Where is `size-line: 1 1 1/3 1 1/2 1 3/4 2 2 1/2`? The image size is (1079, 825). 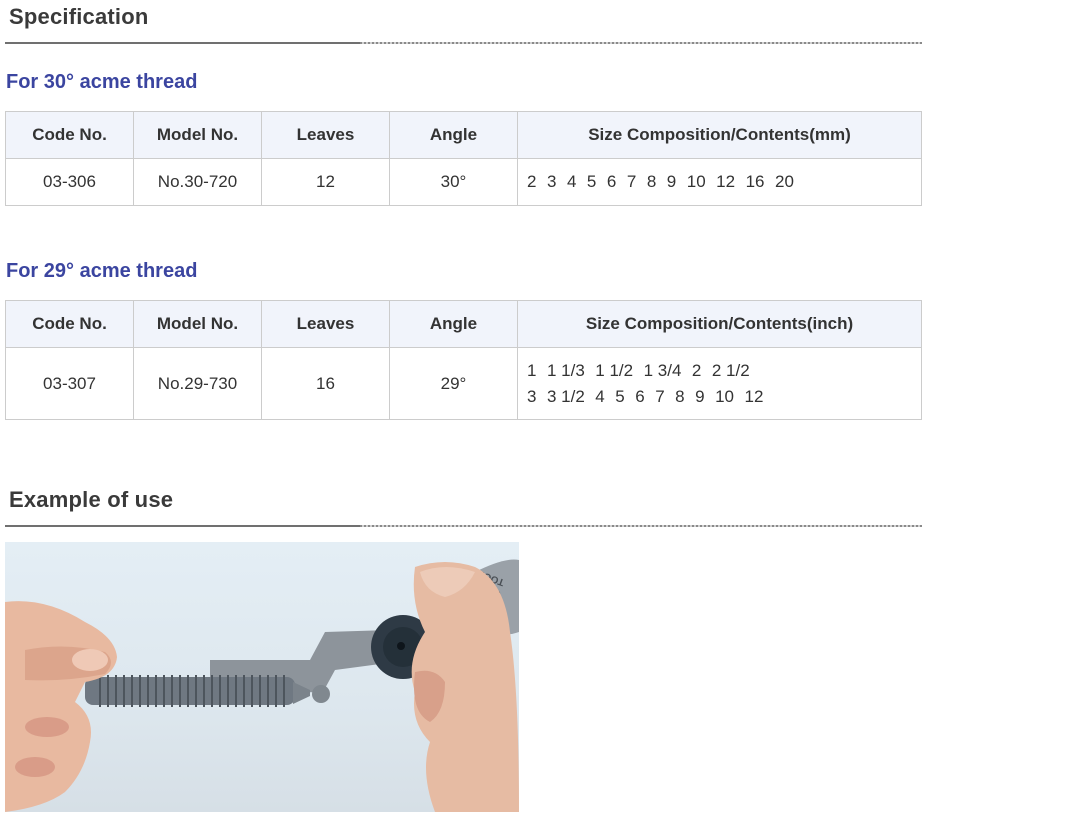
size-line: 1 1 1/3 1 1/2 1 3/4 2 2 1/2 is located at coordinates (724, 371).